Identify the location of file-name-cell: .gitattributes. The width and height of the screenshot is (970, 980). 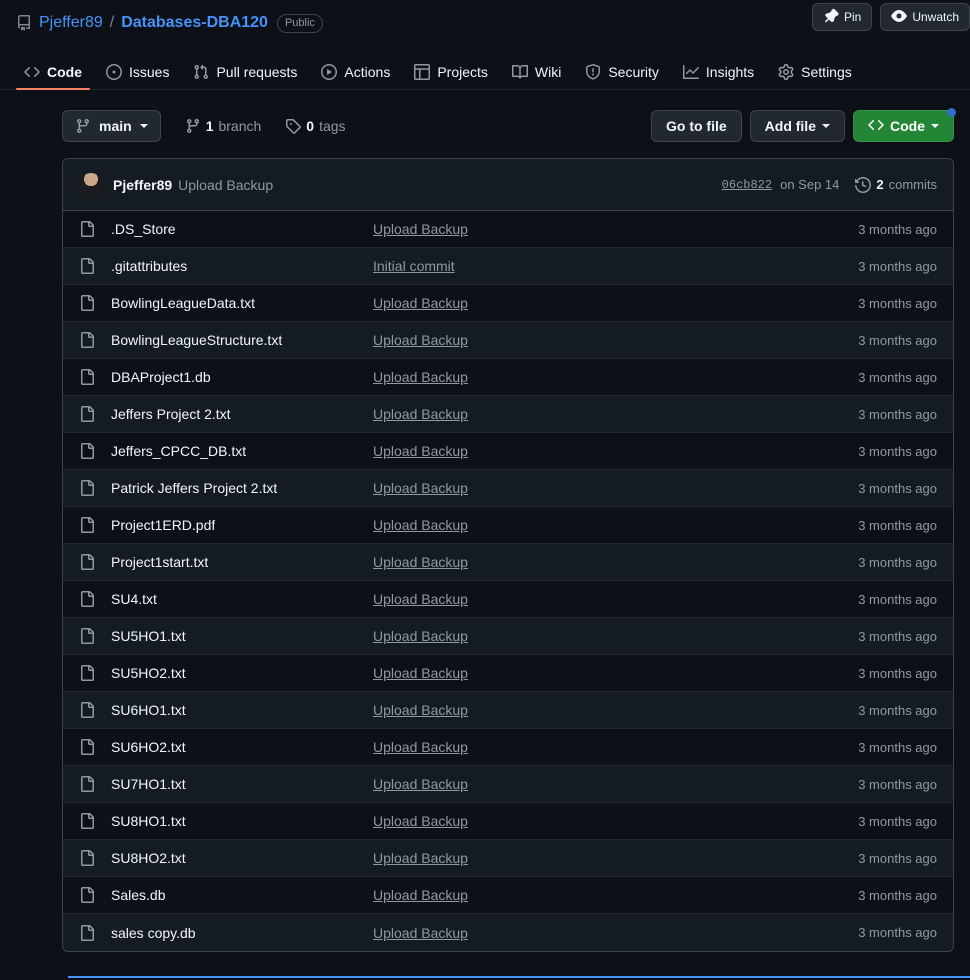
(226, 266).